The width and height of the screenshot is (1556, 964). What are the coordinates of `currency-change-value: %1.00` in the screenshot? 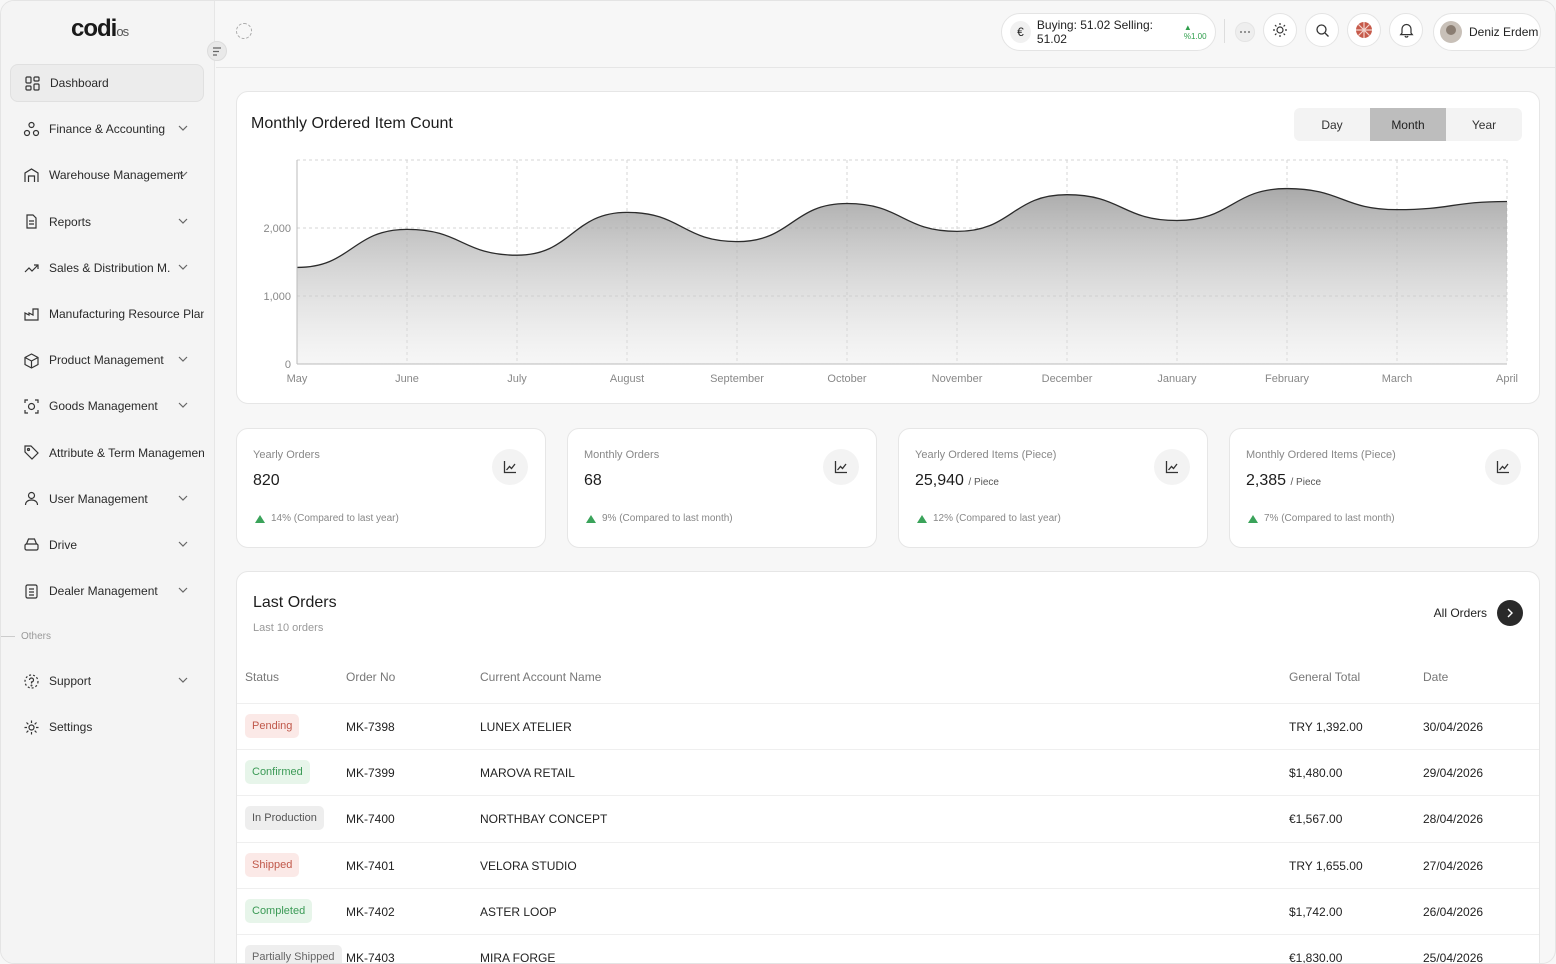 It's located at (1195, 36).